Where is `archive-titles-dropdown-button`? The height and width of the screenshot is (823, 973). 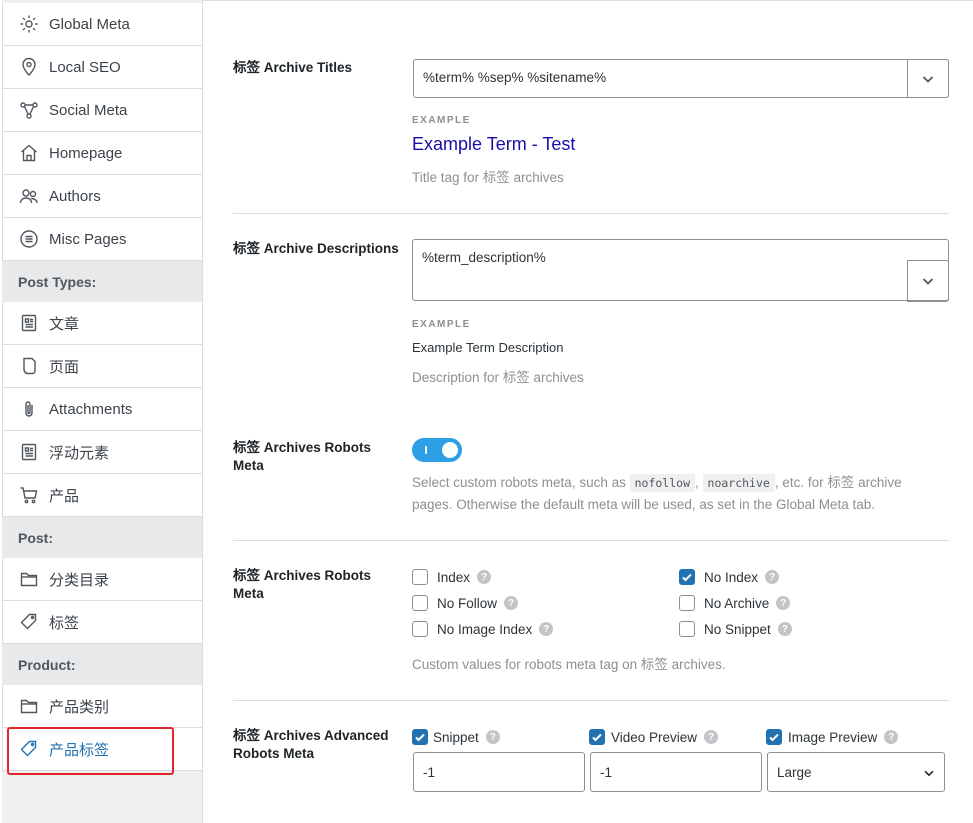
archive-titles-dropdown-button is located at coordinates (928, 78).